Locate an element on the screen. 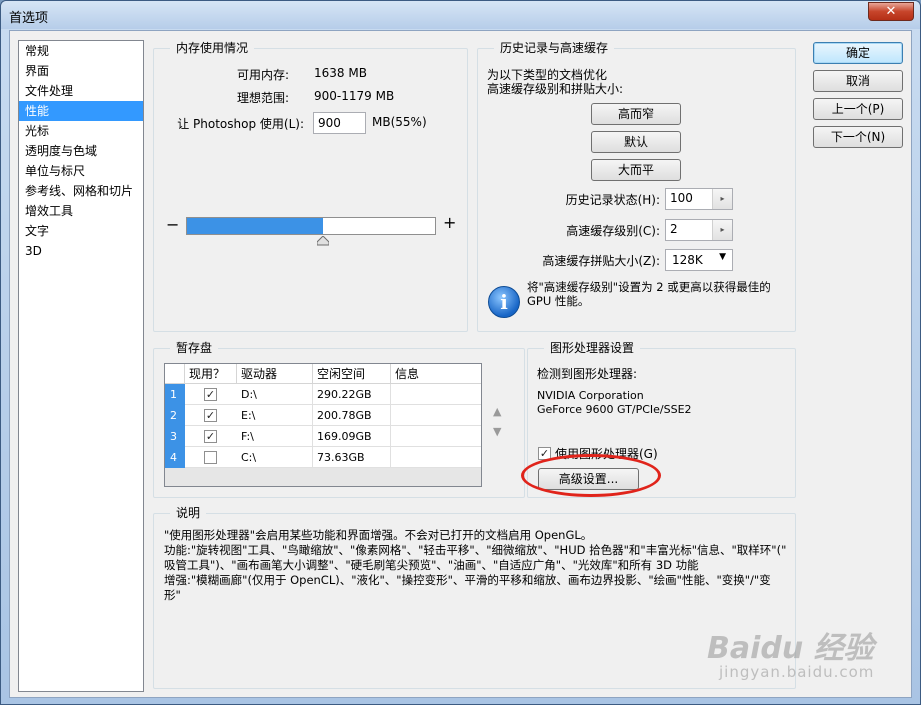 This screenshot has width=921, height=705. move-down-icon: ▼ is located at coordinates (497, 431).